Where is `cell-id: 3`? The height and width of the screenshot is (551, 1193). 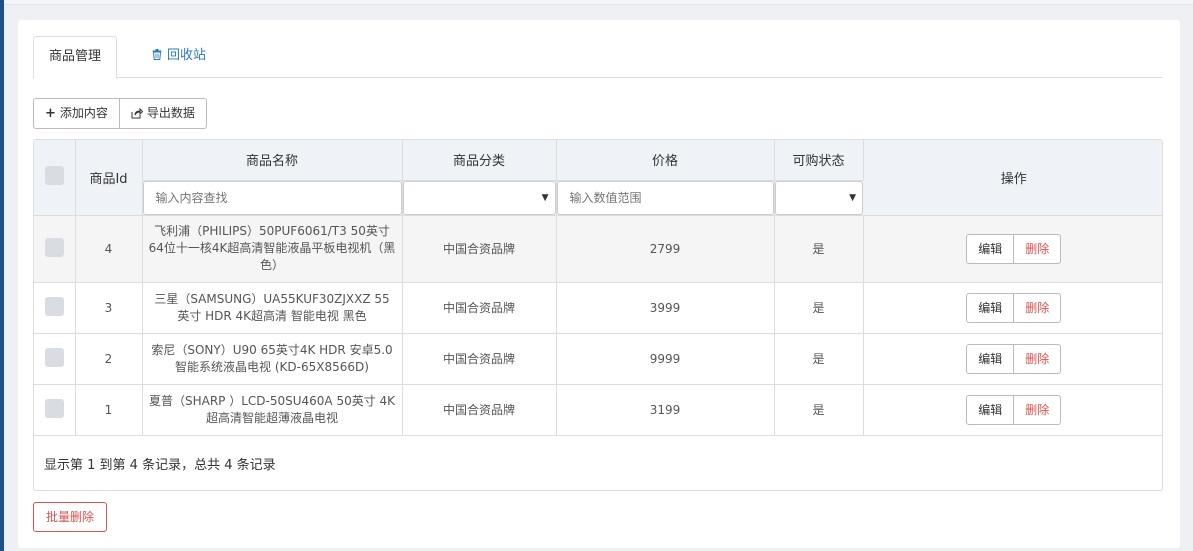 cell-id: 3 is located at coordinates (109, 308).